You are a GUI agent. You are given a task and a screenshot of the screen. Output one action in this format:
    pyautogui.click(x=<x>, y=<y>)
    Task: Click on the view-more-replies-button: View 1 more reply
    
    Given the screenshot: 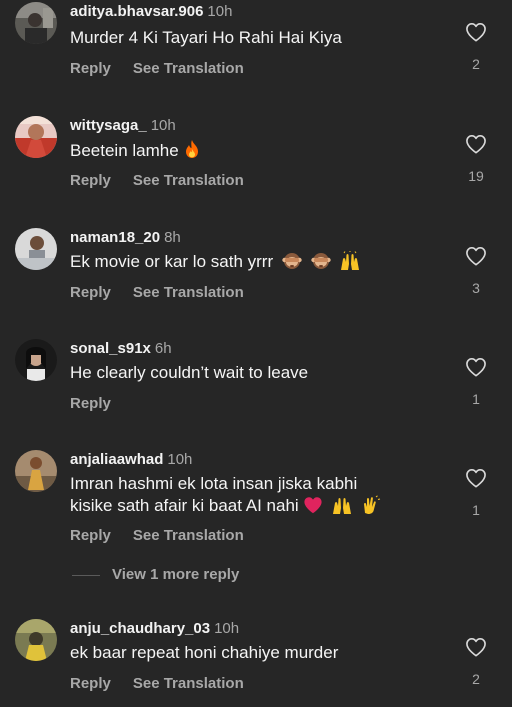 What is the action you would take?
    pyautogui.click(x=155, y=574)
    